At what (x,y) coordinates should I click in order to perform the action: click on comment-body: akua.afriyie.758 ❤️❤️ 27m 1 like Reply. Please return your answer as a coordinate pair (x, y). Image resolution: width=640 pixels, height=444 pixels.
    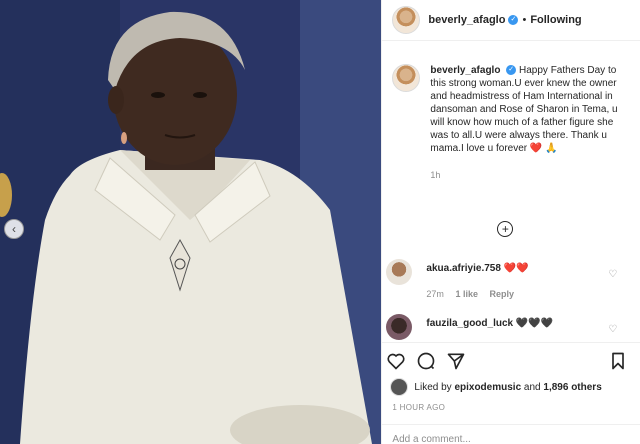
    Looking at the image, I should click on (516, 281).